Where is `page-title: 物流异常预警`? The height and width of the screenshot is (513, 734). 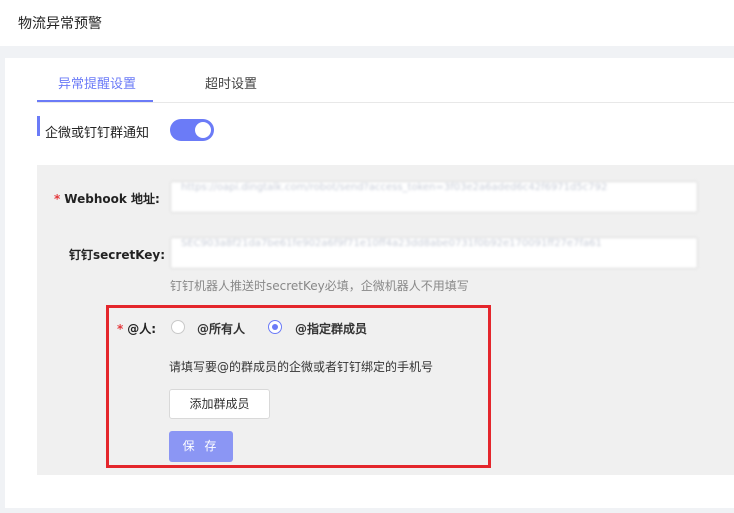 page-title: 物流异常预警 is located at coordinates (60, 24).